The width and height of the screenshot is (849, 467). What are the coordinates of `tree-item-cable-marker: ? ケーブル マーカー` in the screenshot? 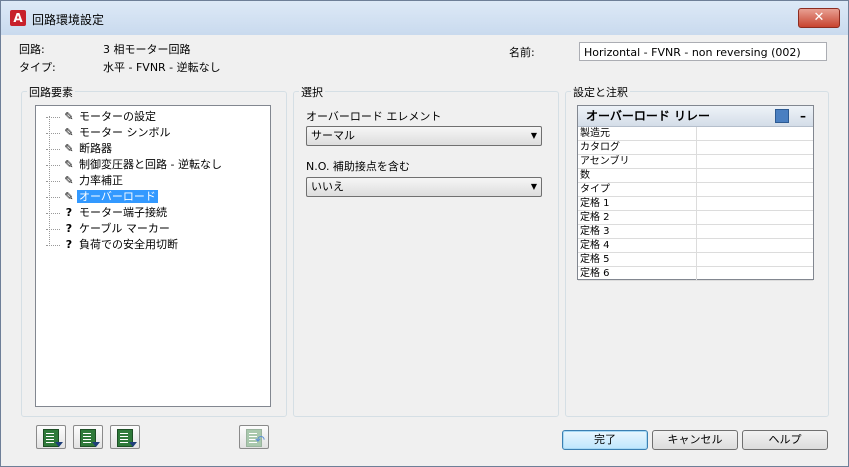 It's located at (109, 229).